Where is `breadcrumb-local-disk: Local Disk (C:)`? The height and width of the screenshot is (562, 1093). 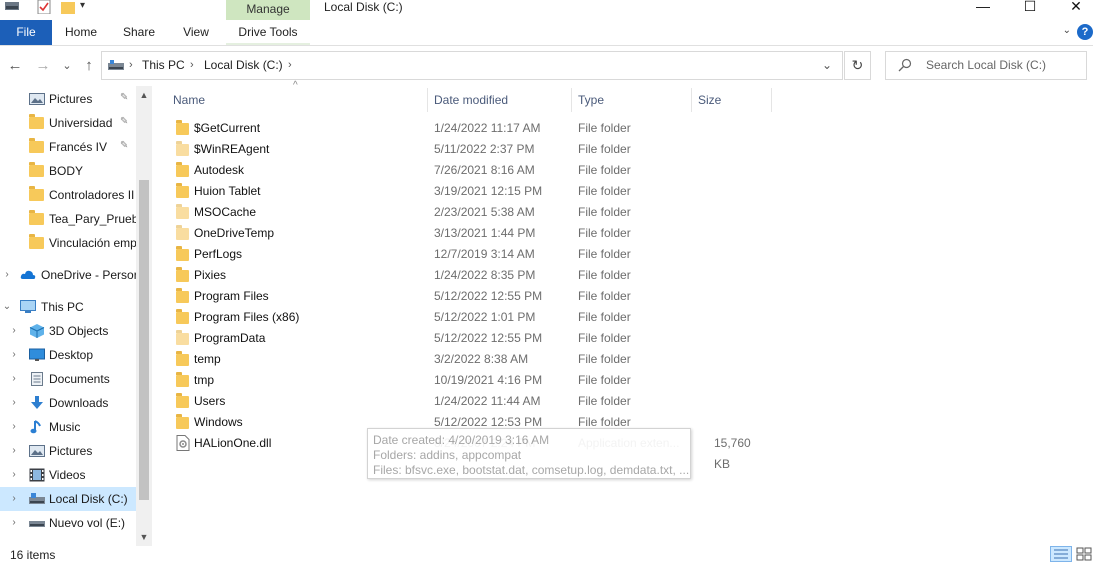 breadcrumb-local-disk: Local Disk (C:) is located at coordinates (243, 65).